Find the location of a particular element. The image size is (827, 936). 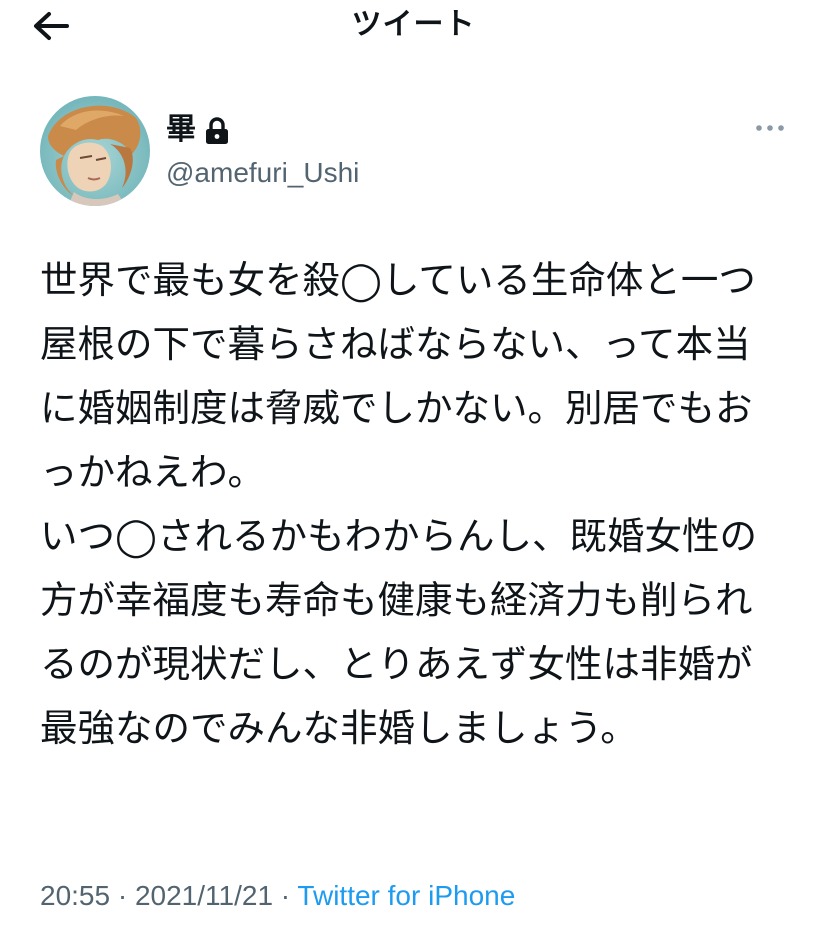

display-name-row: 畢 is located at coordinates (262, 130).